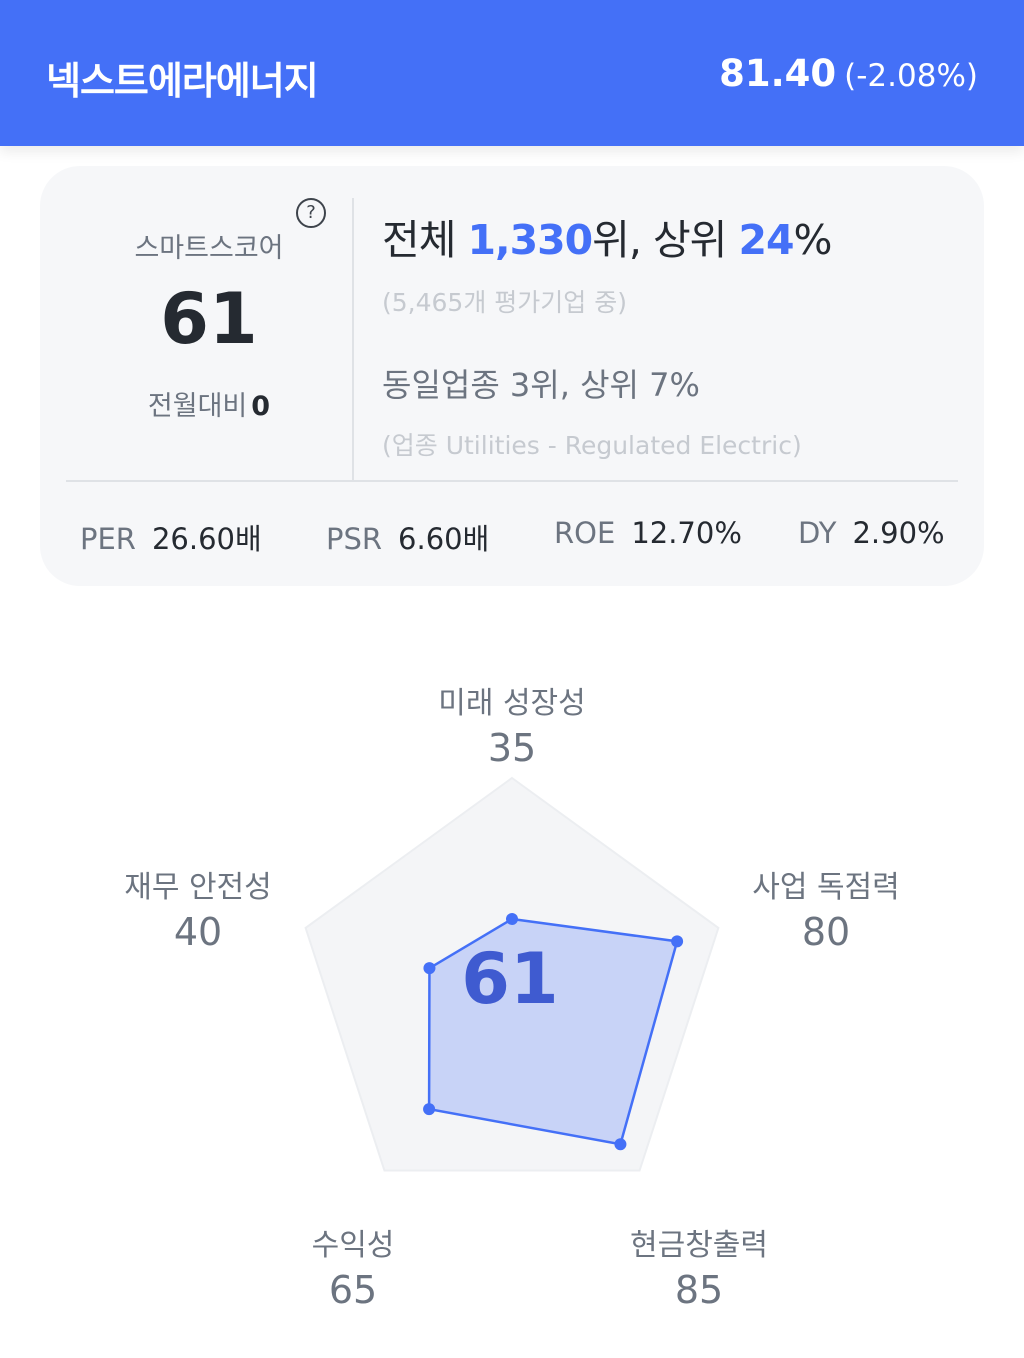  I want to click on axis-label-cashflow: 현금창출력, so click(699, 1245).